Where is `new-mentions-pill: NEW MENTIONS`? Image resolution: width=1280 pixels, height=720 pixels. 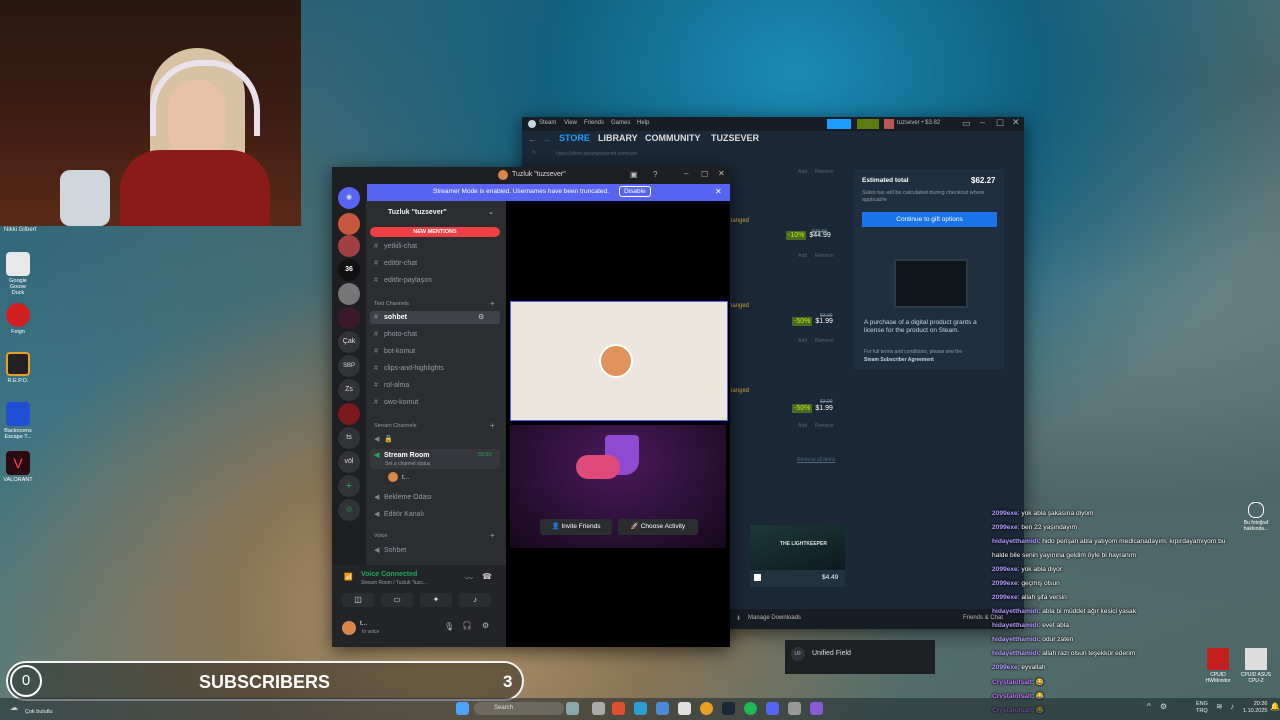
new-mentions-pill: NEW MENTIONS is located at coordinates (435, 232).